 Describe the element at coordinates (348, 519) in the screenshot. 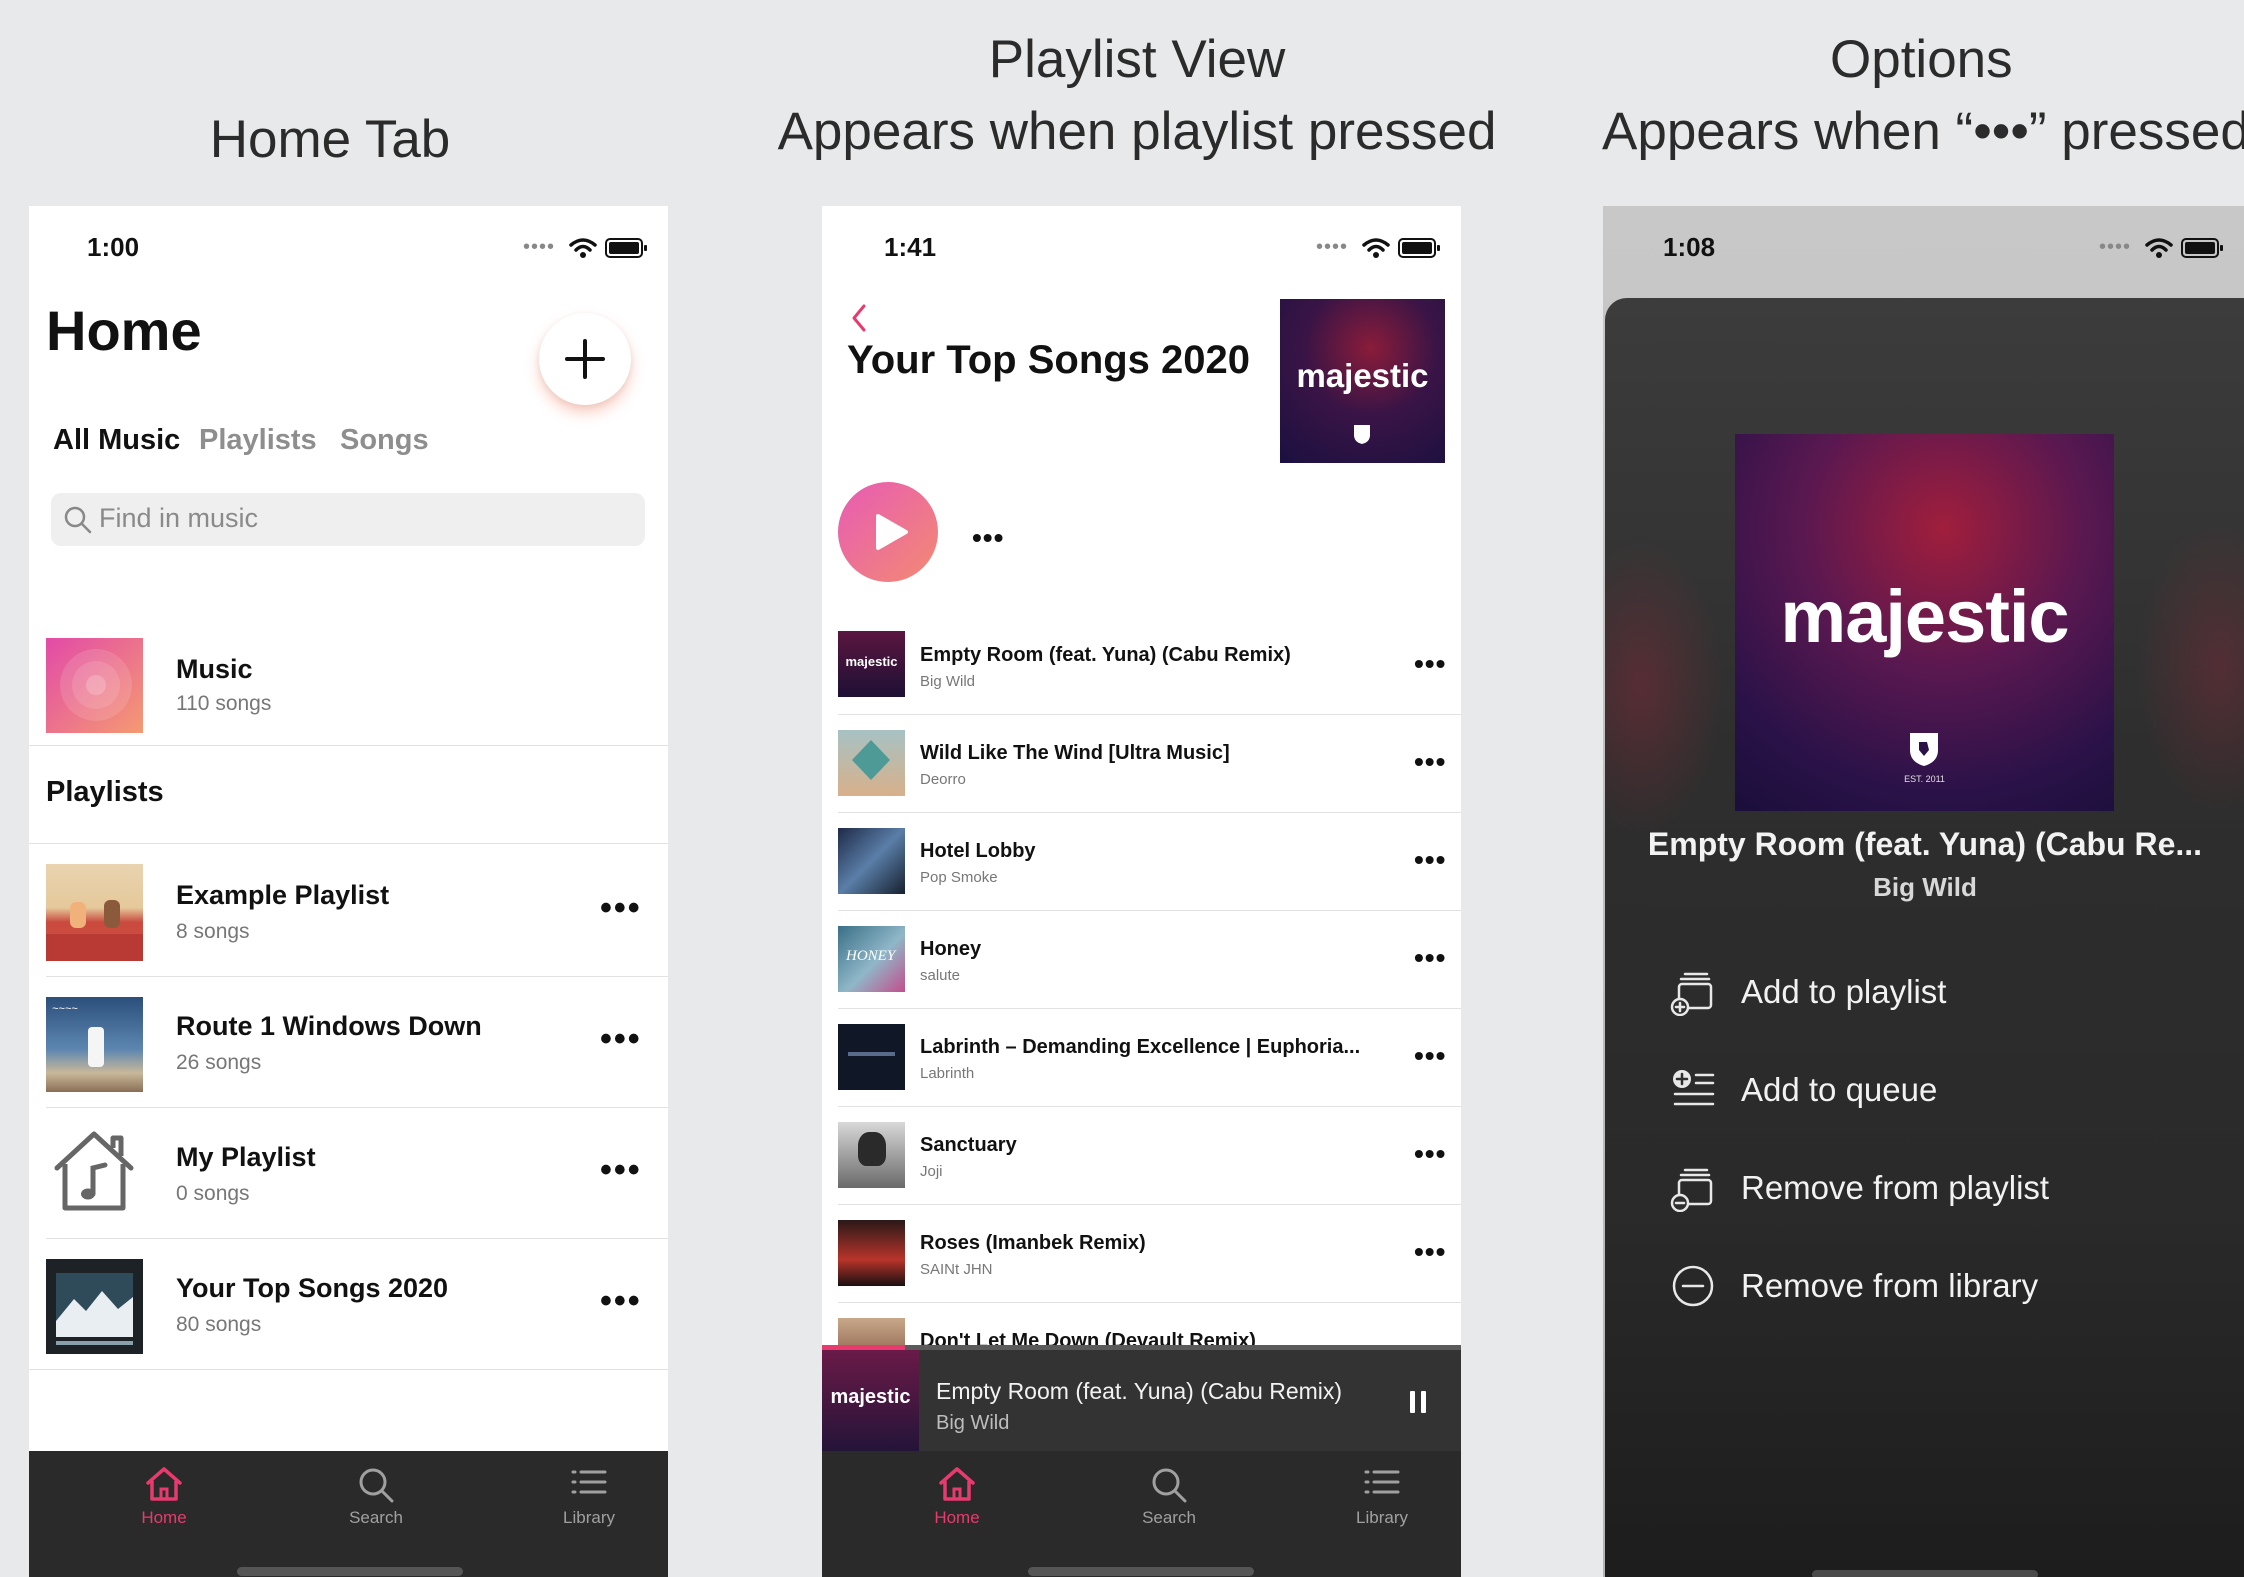

I see `search-input: Find in music` at that location.